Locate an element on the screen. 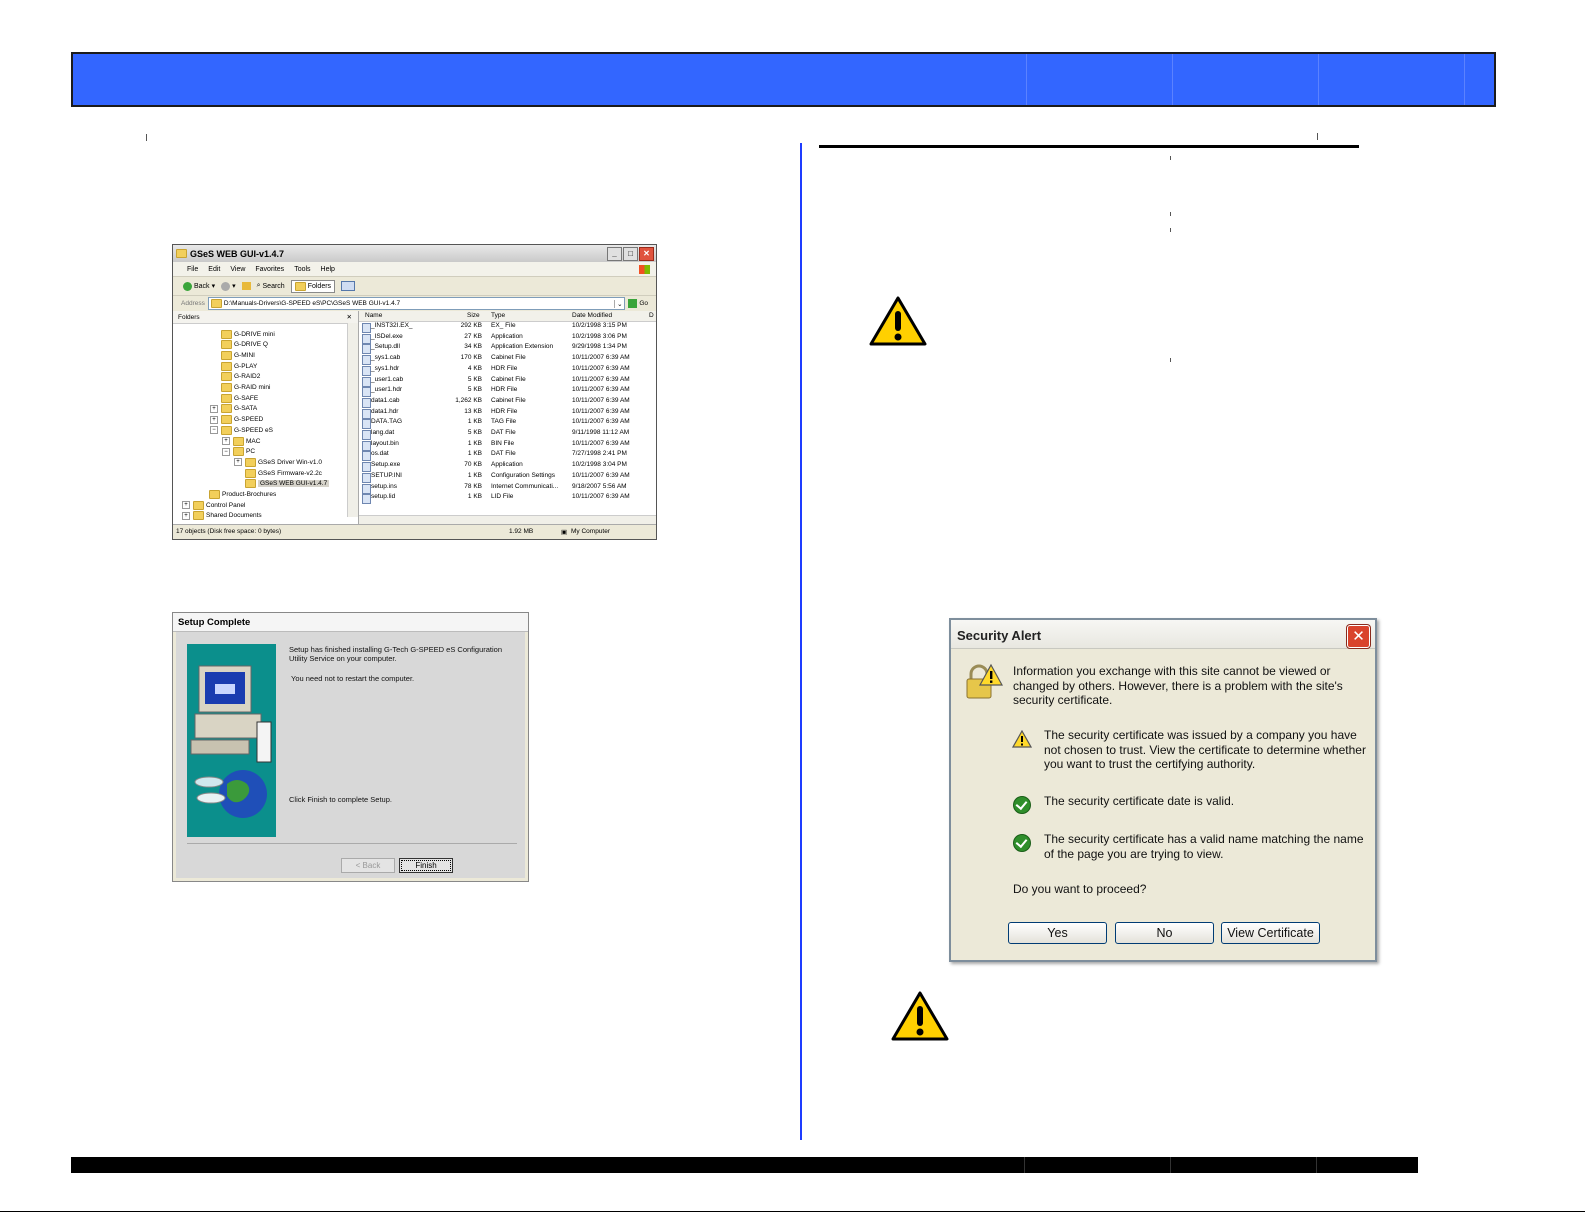 This screenshot has width=1585, height=1225. search-button: ⌕ Search is located at coordinates (271, 286).